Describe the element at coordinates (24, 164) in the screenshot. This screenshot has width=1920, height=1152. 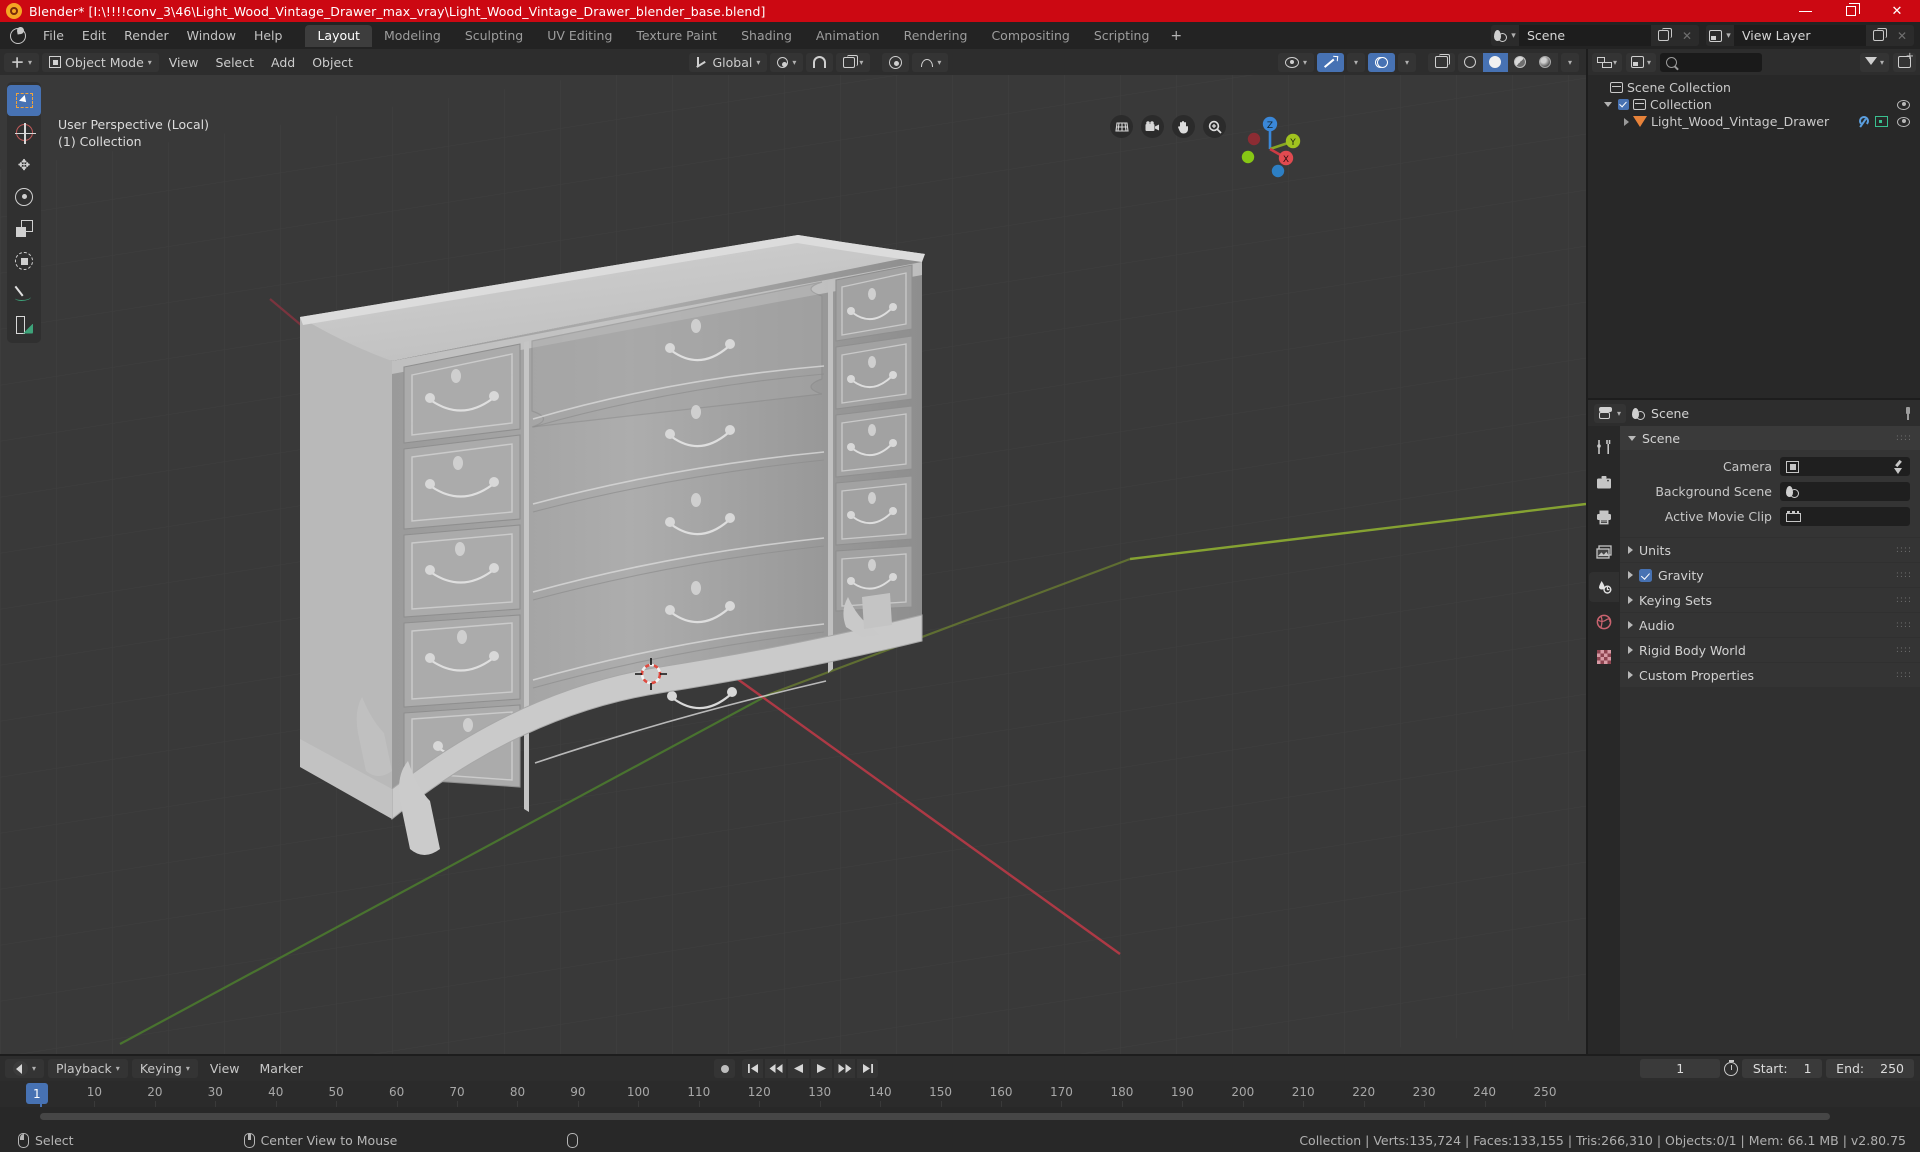
I see `tool-move: ✥` at that location.